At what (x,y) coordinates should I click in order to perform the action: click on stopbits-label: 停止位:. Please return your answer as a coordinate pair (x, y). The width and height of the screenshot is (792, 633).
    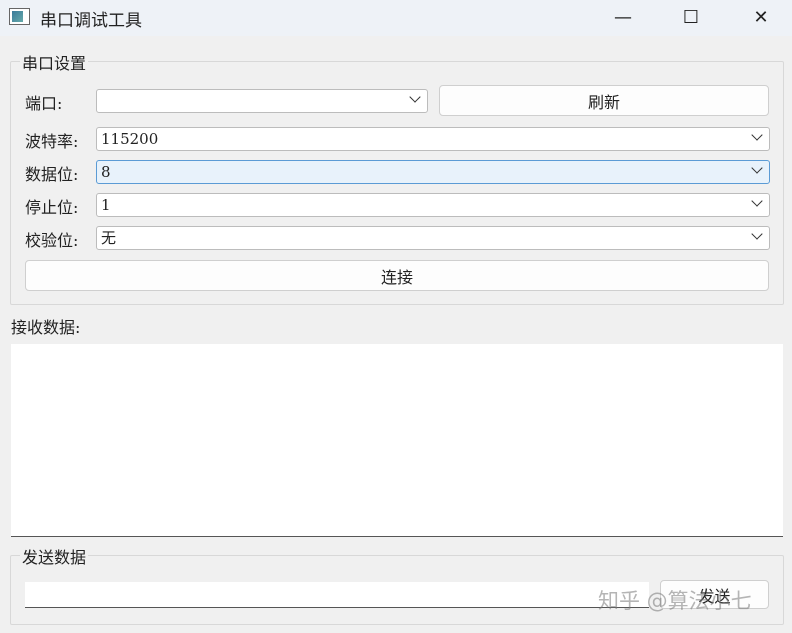
    Looking at the image, I should click on (52, 207).